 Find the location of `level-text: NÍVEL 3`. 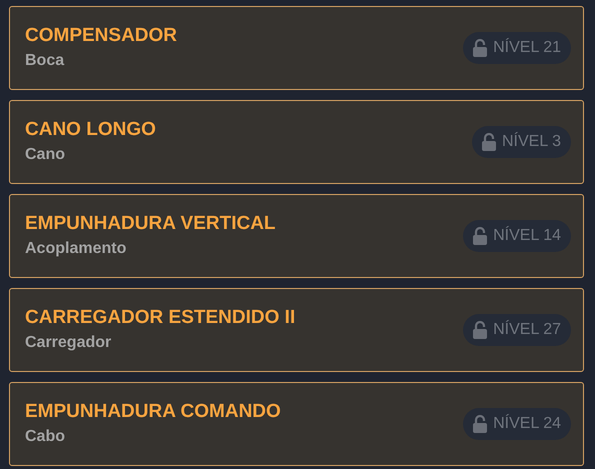

level-text: NÍVEL 3 is located at coordinates (531, 141).